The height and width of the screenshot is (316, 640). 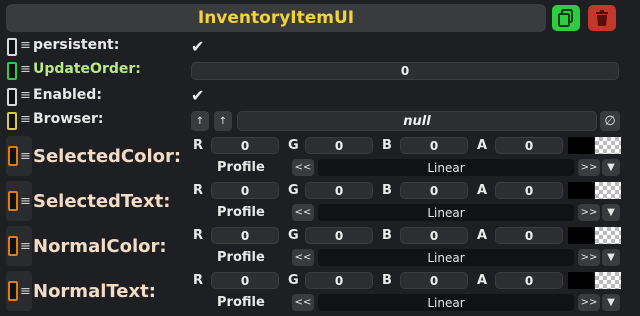 I want to click on browser-up-button: ↑, so click(x=223, y=121).